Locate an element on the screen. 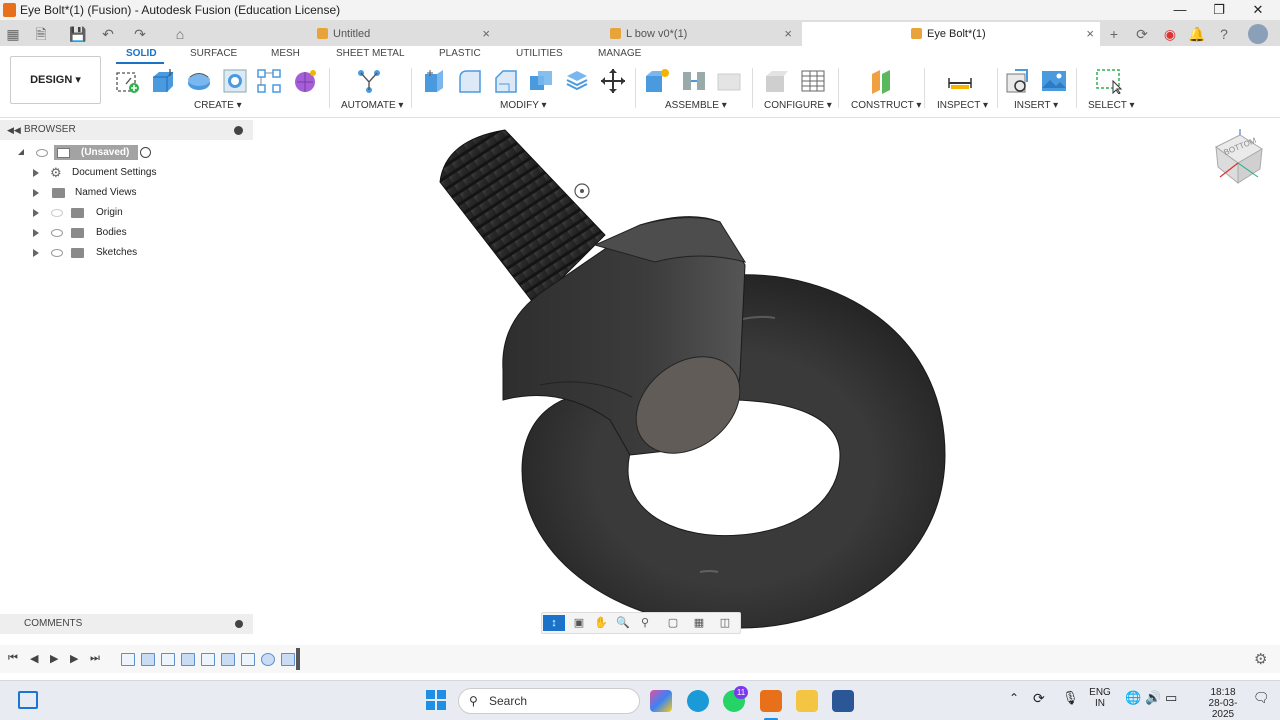  sync-icon: ⟳ is located at coordinates (1039, 698).